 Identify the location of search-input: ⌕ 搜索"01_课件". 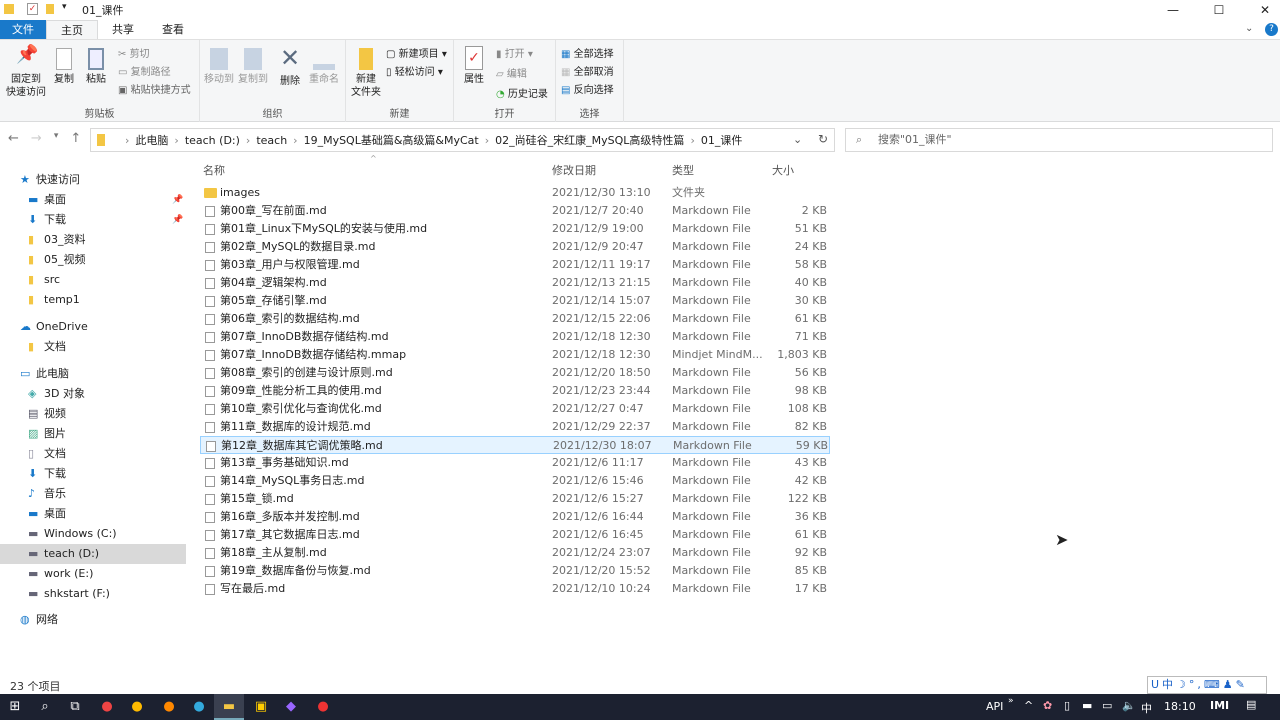
(1059, 140).